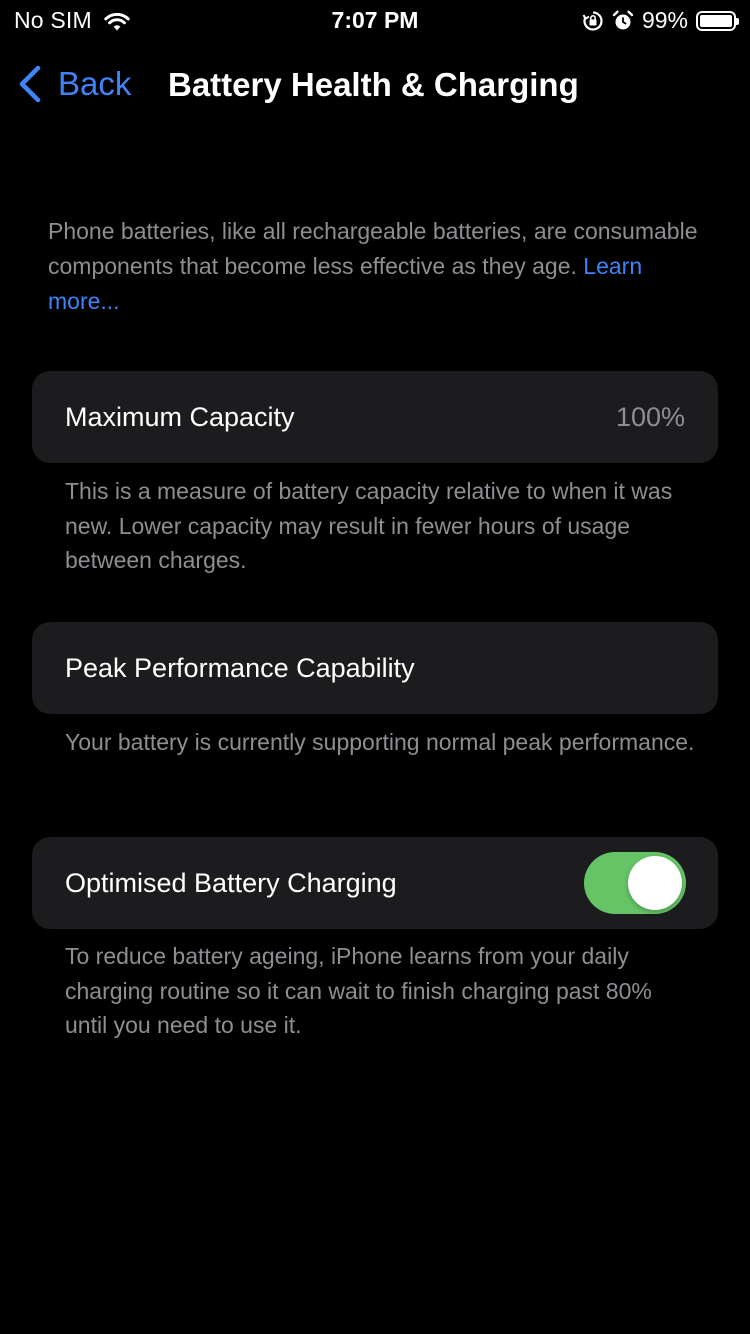  What do you see at coordinates (623, 21) in the screenshot?
I see `alarm-icon` at bounding box center [623, 21].